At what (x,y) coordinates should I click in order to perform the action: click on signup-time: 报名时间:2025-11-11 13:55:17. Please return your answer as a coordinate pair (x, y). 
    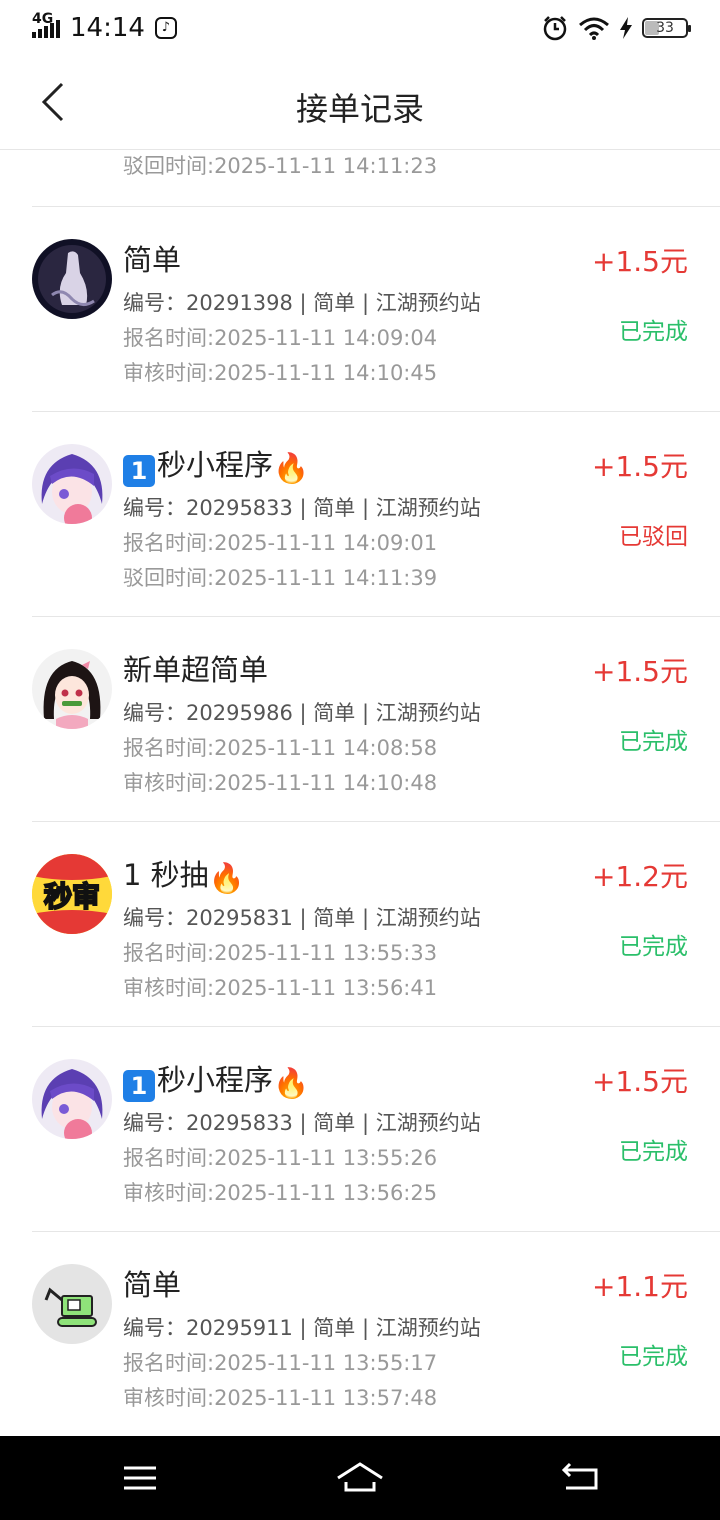
    Looking at the image, I should click on (280, 1363).